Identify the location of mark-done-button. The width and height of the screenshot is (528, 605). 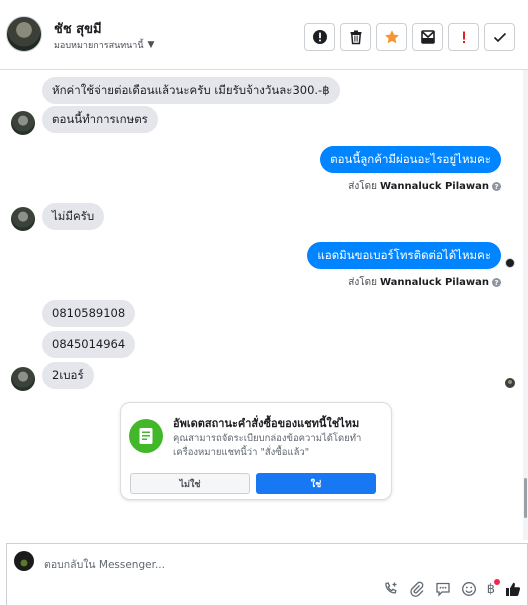
(499, 37).